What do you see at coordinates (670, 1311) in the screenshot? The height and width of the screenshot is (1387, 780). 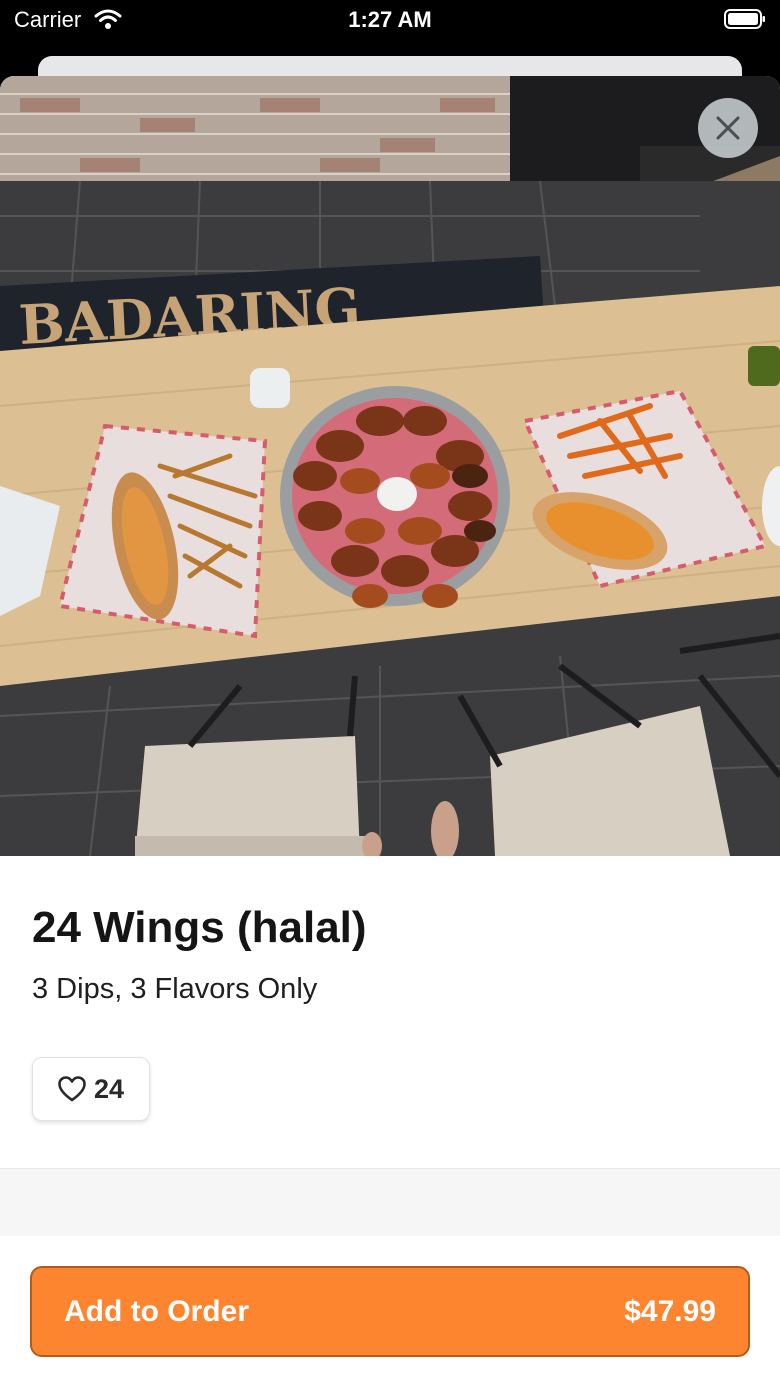 I see `price-label: $47.99` at bounding box center [670, 1311].